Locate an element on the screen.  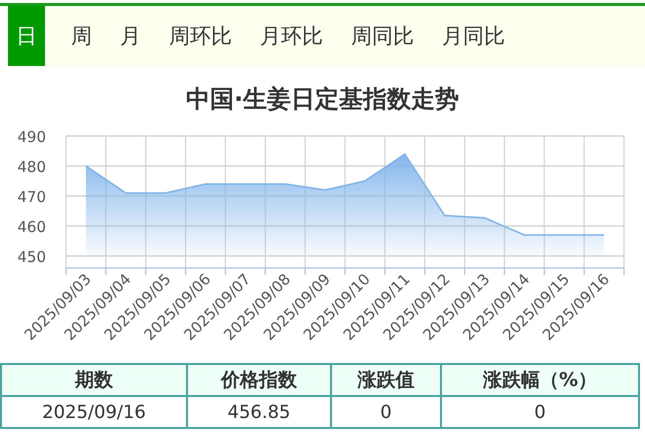
y-axis-label: 470 is located at coordinates (31, 197).